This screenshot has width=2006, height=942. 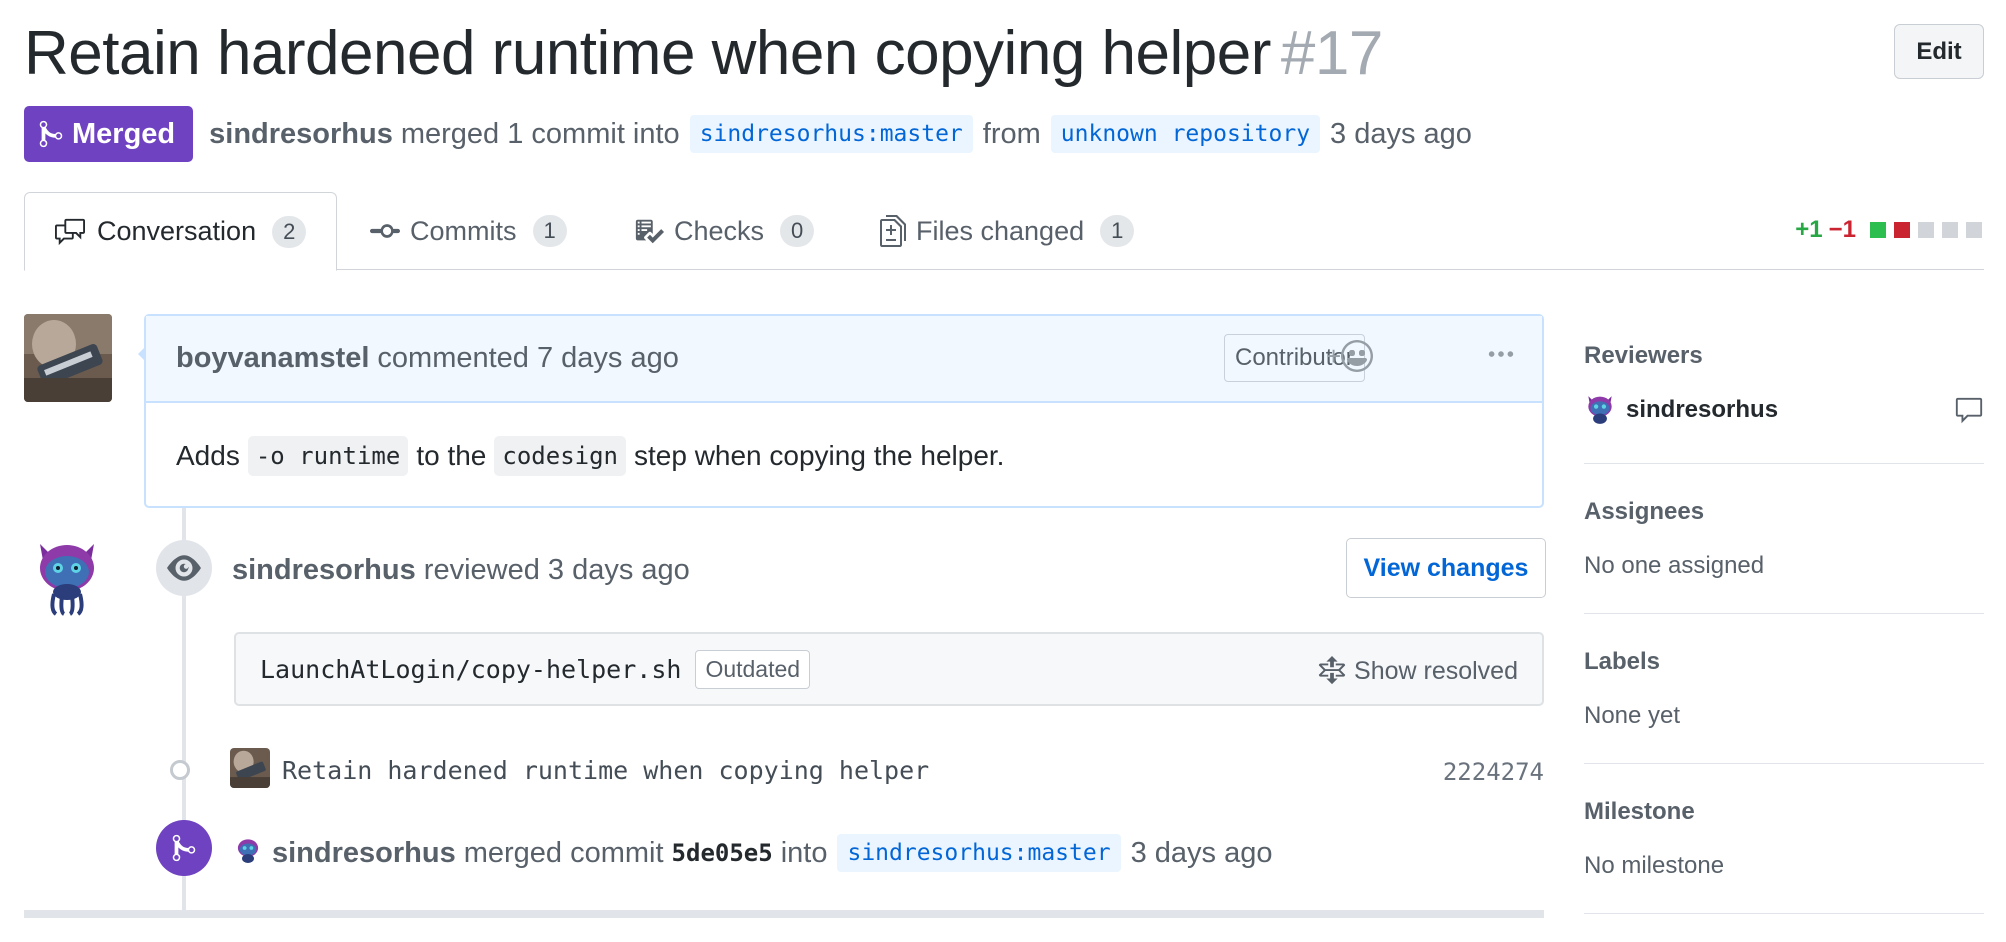 I want to click on commit-sha-link: 2224274, so click(x=1493, y=772).